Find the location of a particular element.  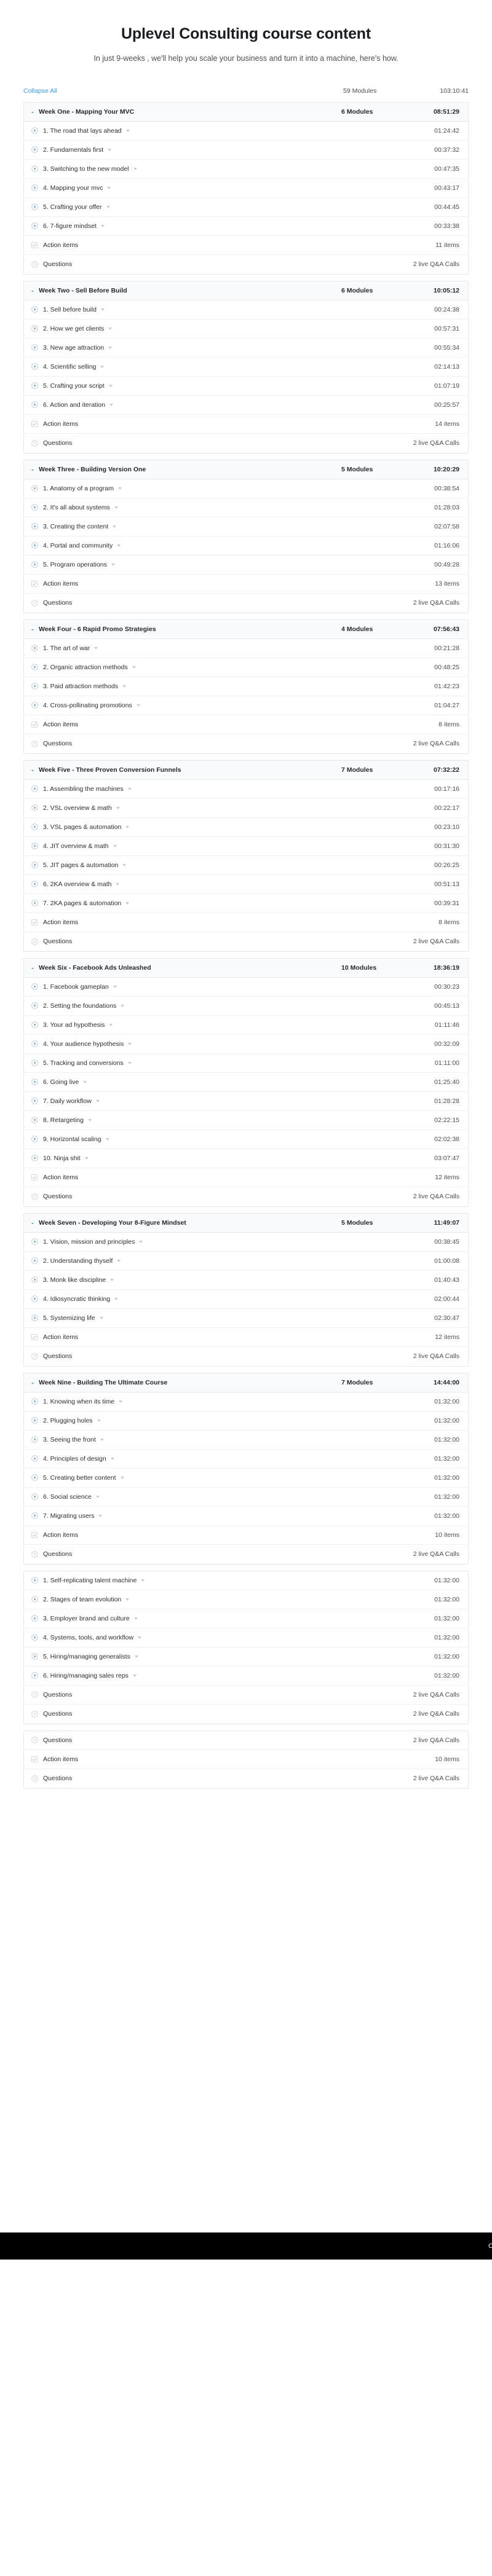

lesson-row: 6. Going live 01:25:40 is located at coordinates (246, 1082).